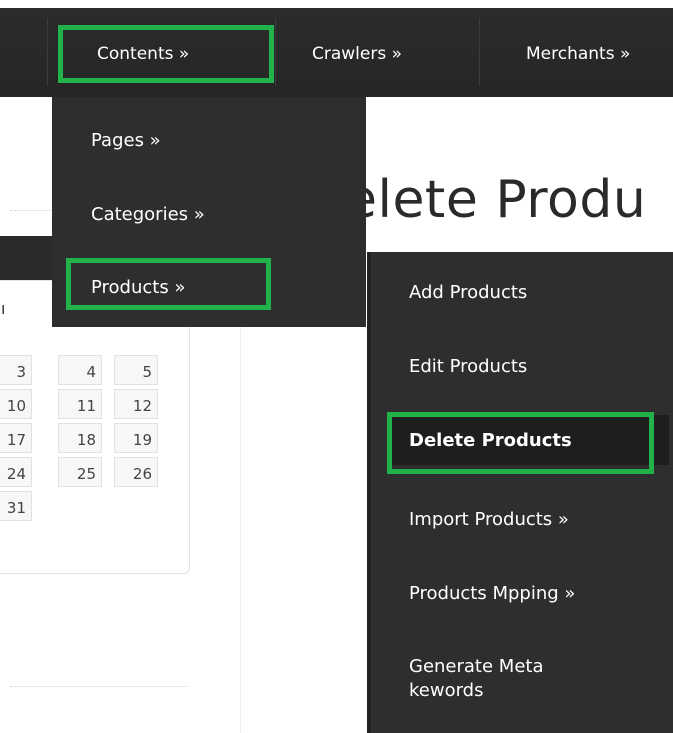 The height and width of the screenshot is (733, 673). I want to click on calendar-day: 5, so click(136, 370).